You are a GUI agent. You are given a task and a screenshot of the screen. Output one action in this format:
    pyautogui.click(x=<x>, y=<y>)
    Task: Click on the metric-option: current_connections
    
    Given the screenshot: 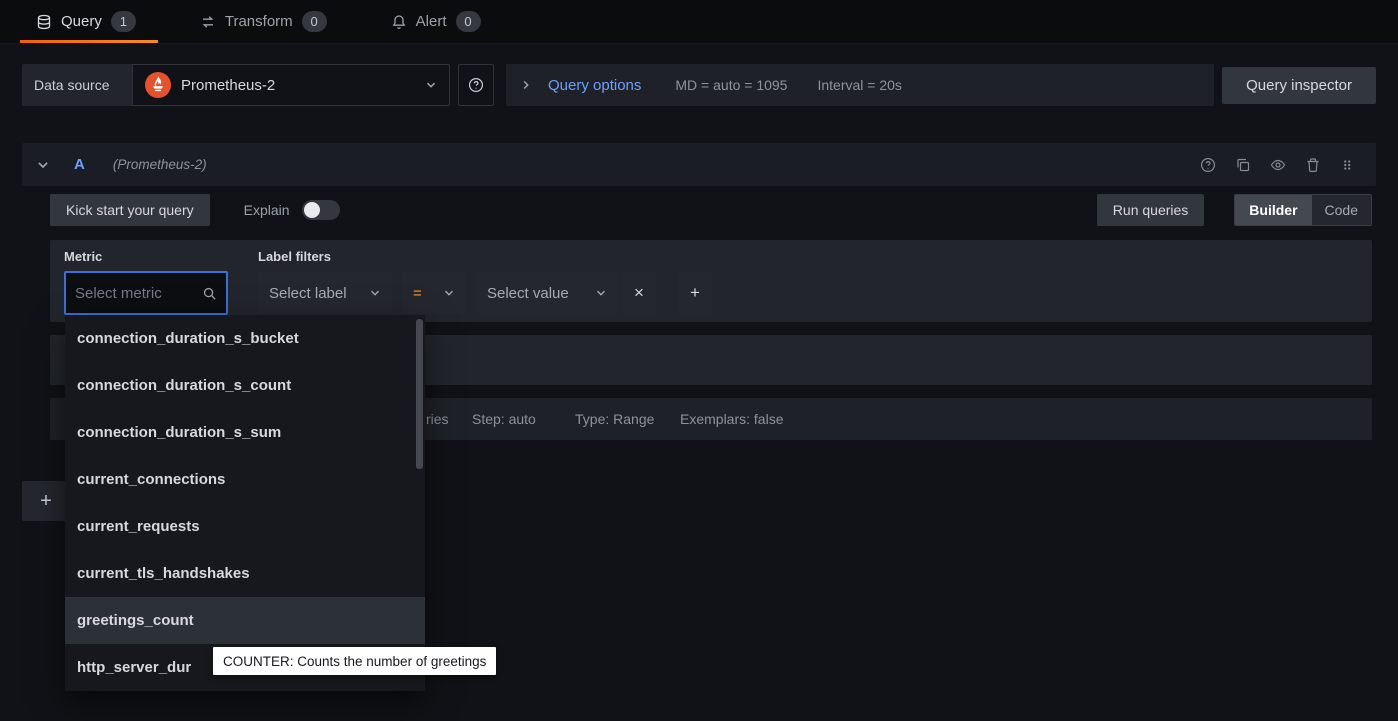 What is the action you would take?
    pyautogui.click(x=245, y=479)
    